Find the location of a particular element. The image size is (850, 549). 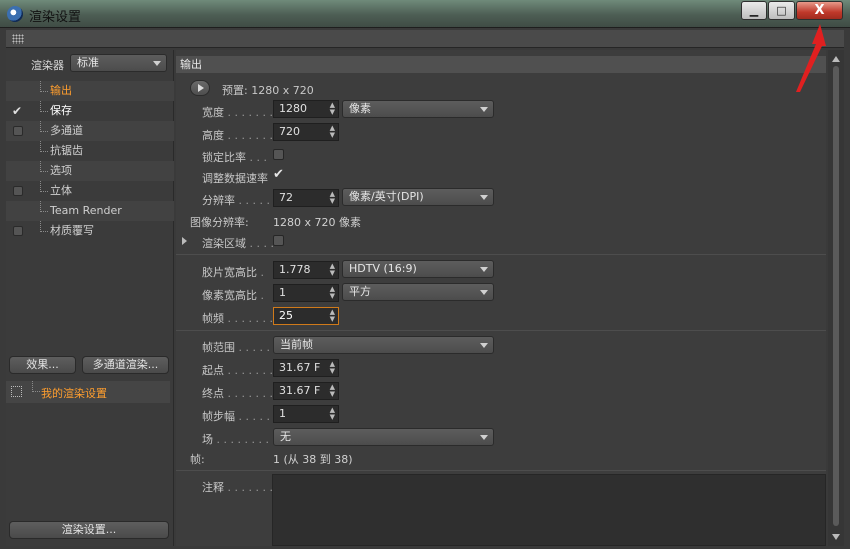

tree-item: 材质覆写 is located at coordinates (90, 231).